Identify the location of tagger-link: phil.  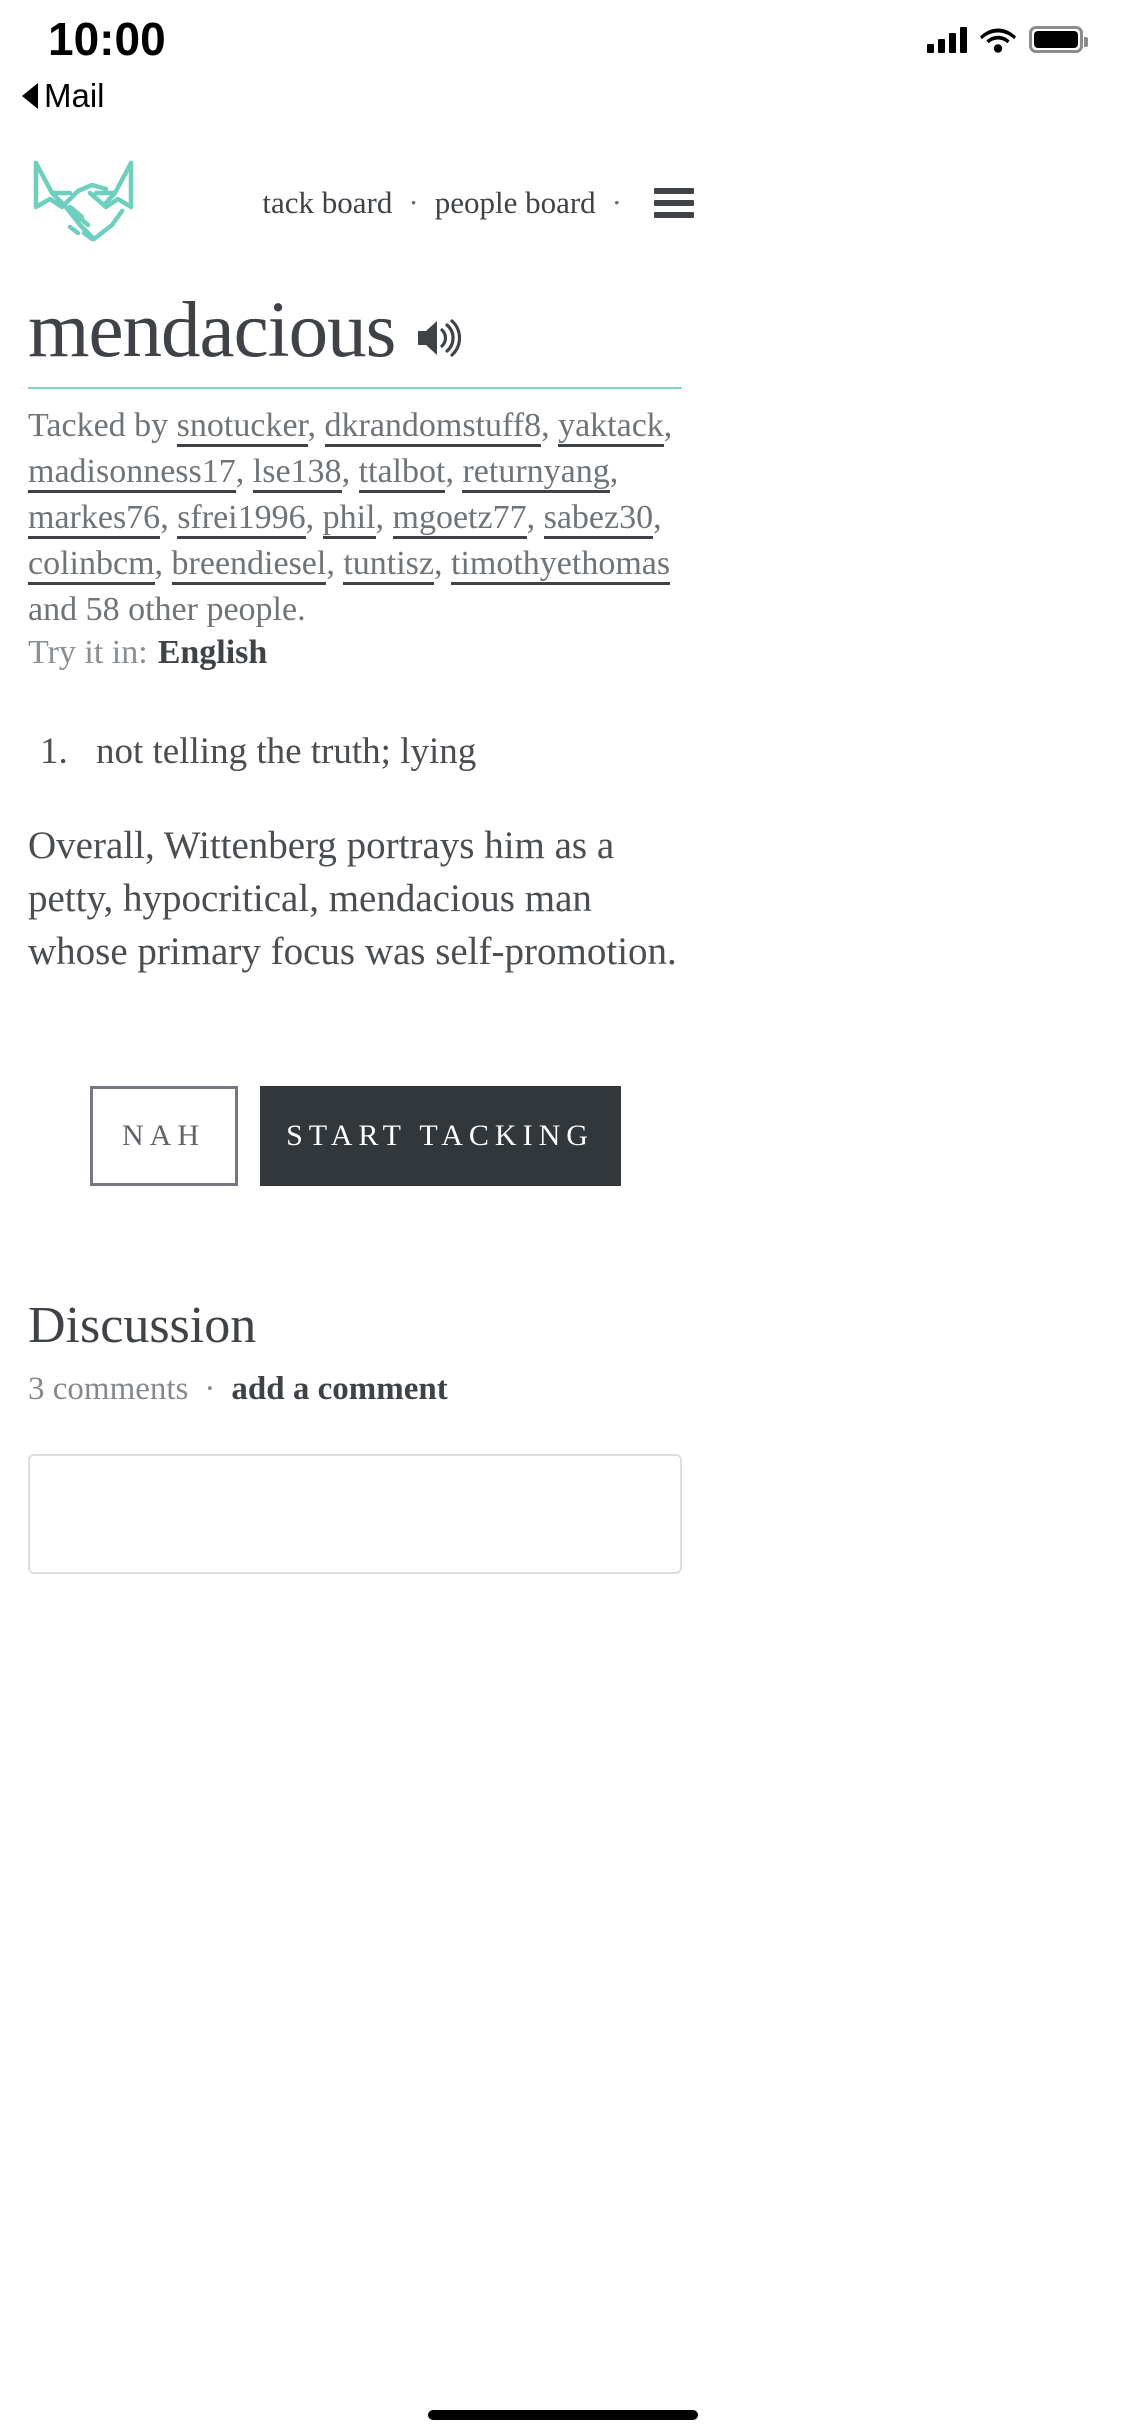
(349, 518).